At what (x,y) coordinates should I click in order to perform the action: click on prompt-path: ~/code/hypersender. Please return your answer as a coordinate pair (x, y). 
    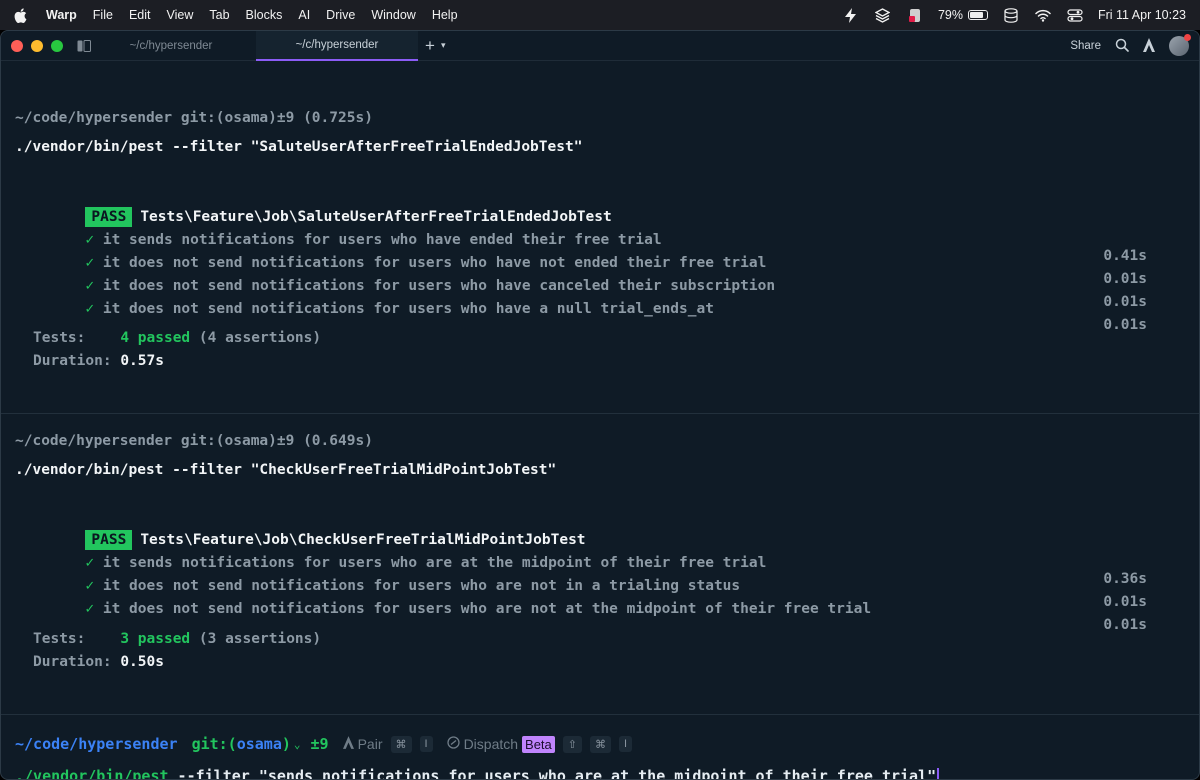
    Looking at the image, I should click on (96, 744).